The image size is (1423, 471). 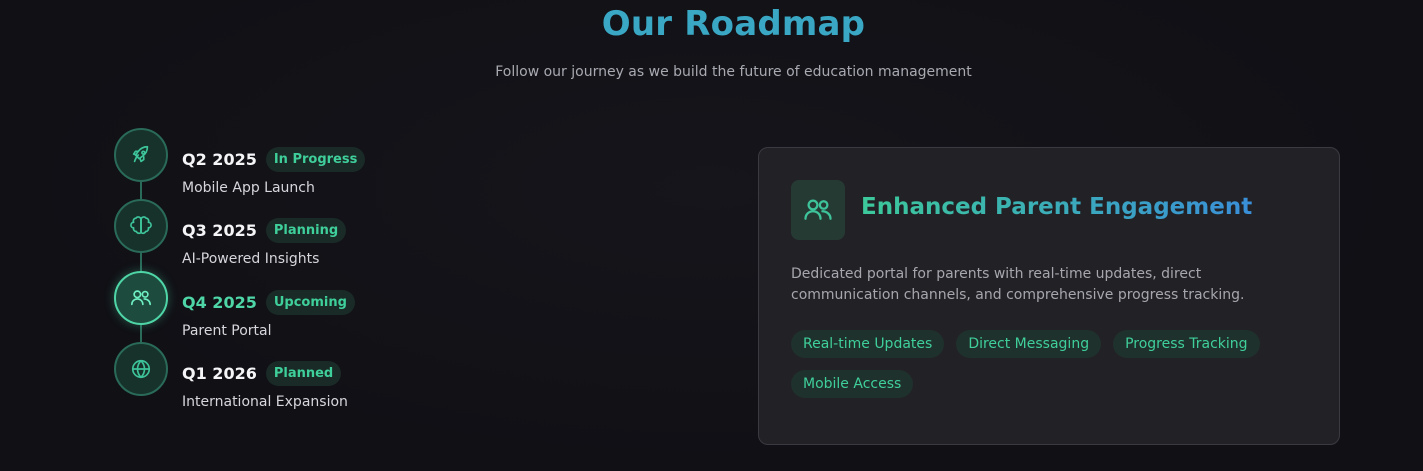 What do you see at coordinates (264, 230) in the screenshot?
I see `timeline-item-header: Q3 2025 Planning` at bounding box center [264, 230].